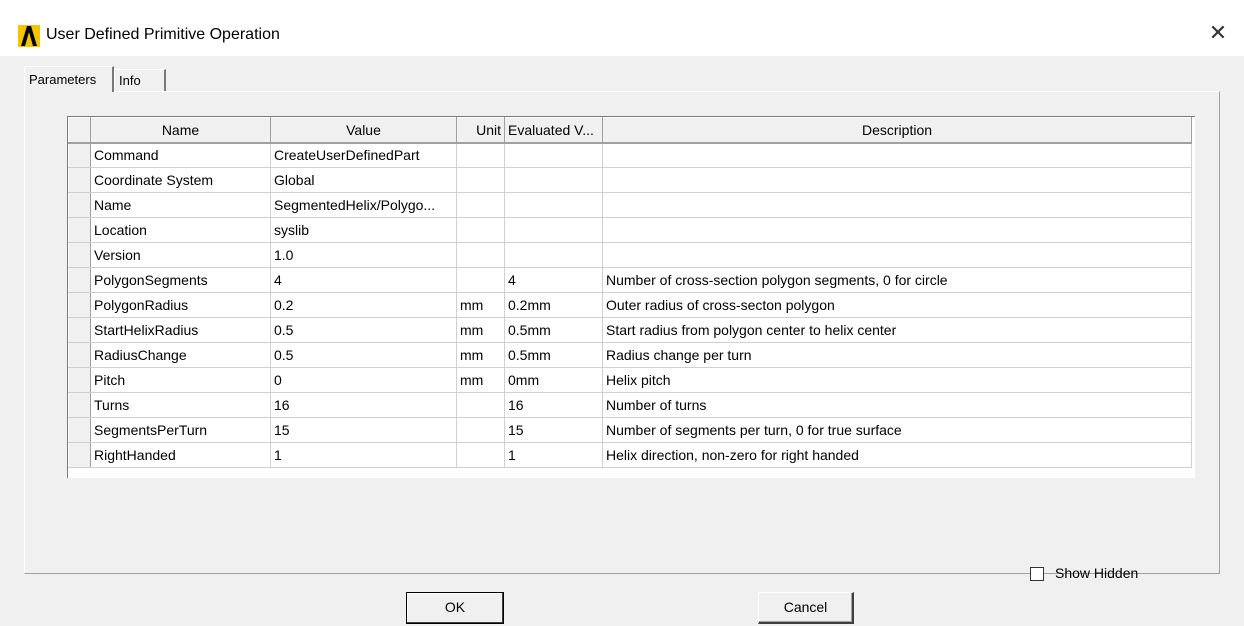 This screenshot has width=1244, height=626. Describe the element at coordinates (363, 280) in the screenshot. I see `cell-value: 4` at that location.